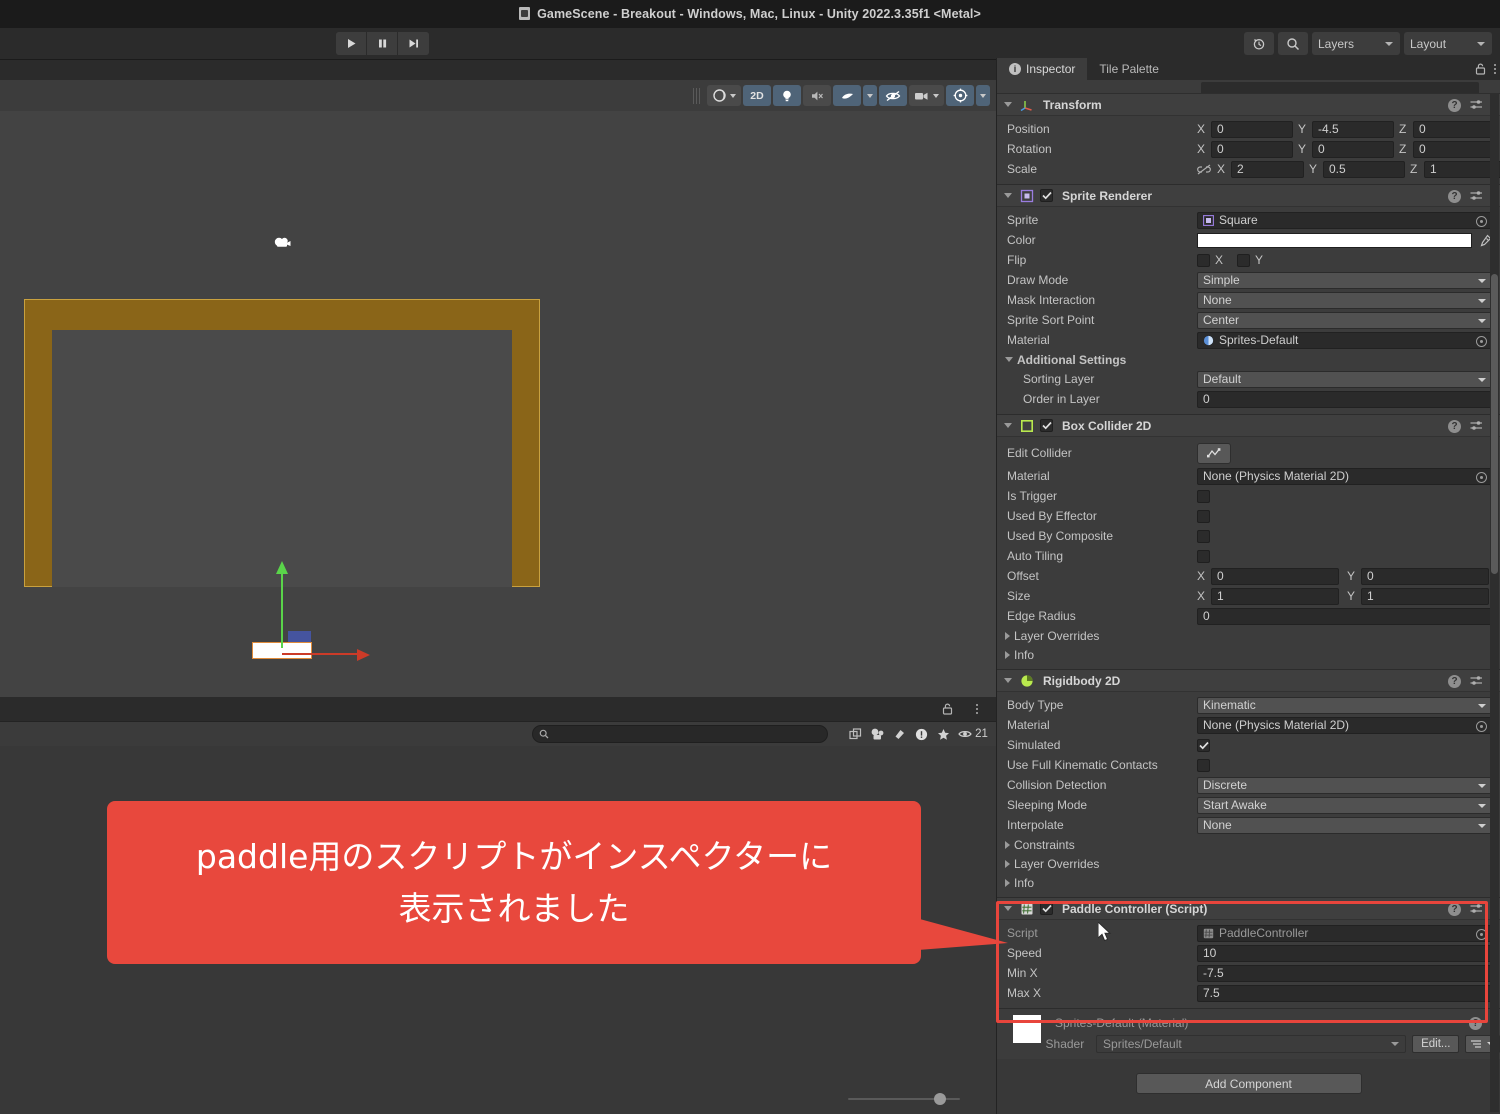  What do you see at coordinates (960, 95) in the screenshot?
I see `gizmos-icon` at bounding box center [960, 95].